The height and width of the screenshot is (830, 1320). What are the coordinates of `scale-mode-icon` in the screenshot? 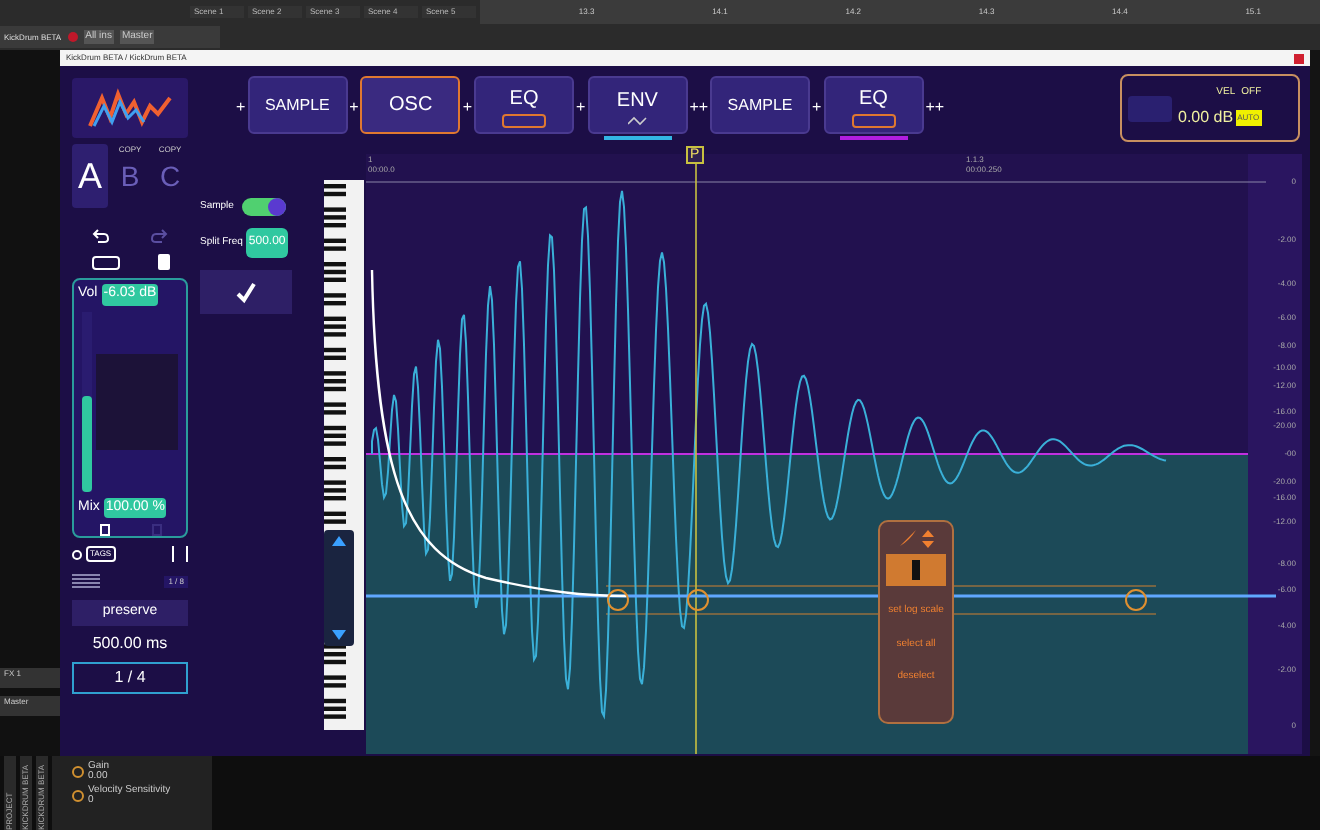 It's located at (916, 570).